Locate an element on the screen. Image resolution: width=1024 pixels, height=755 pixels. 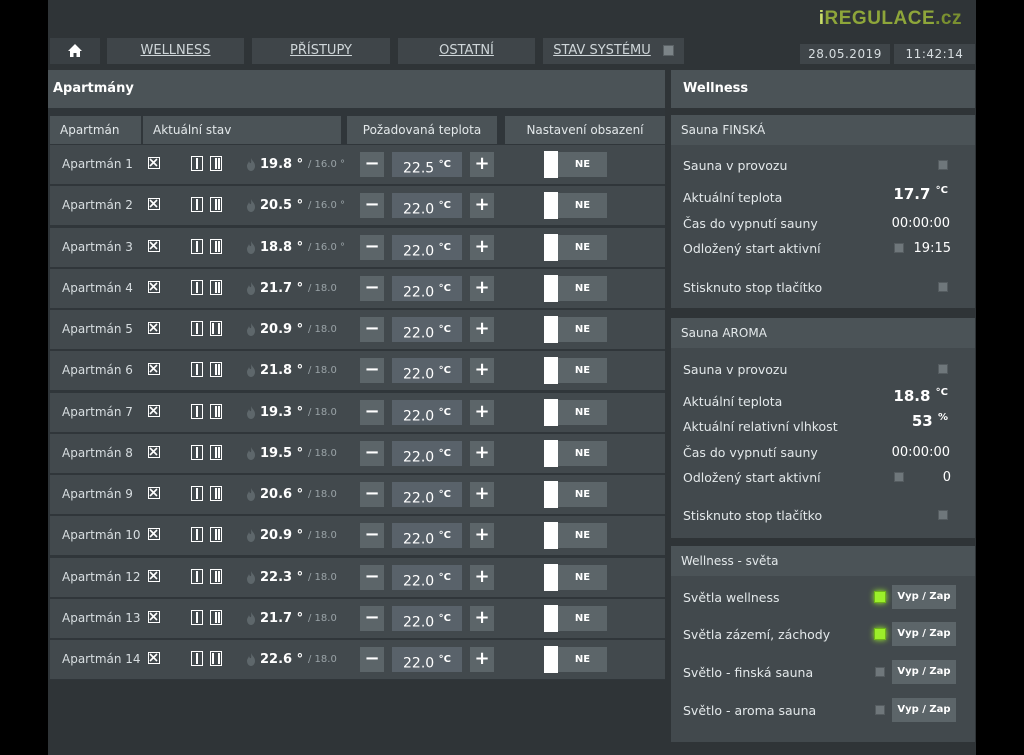
apartment-name: Apartmán 6 is located at coordinates (97, 370).